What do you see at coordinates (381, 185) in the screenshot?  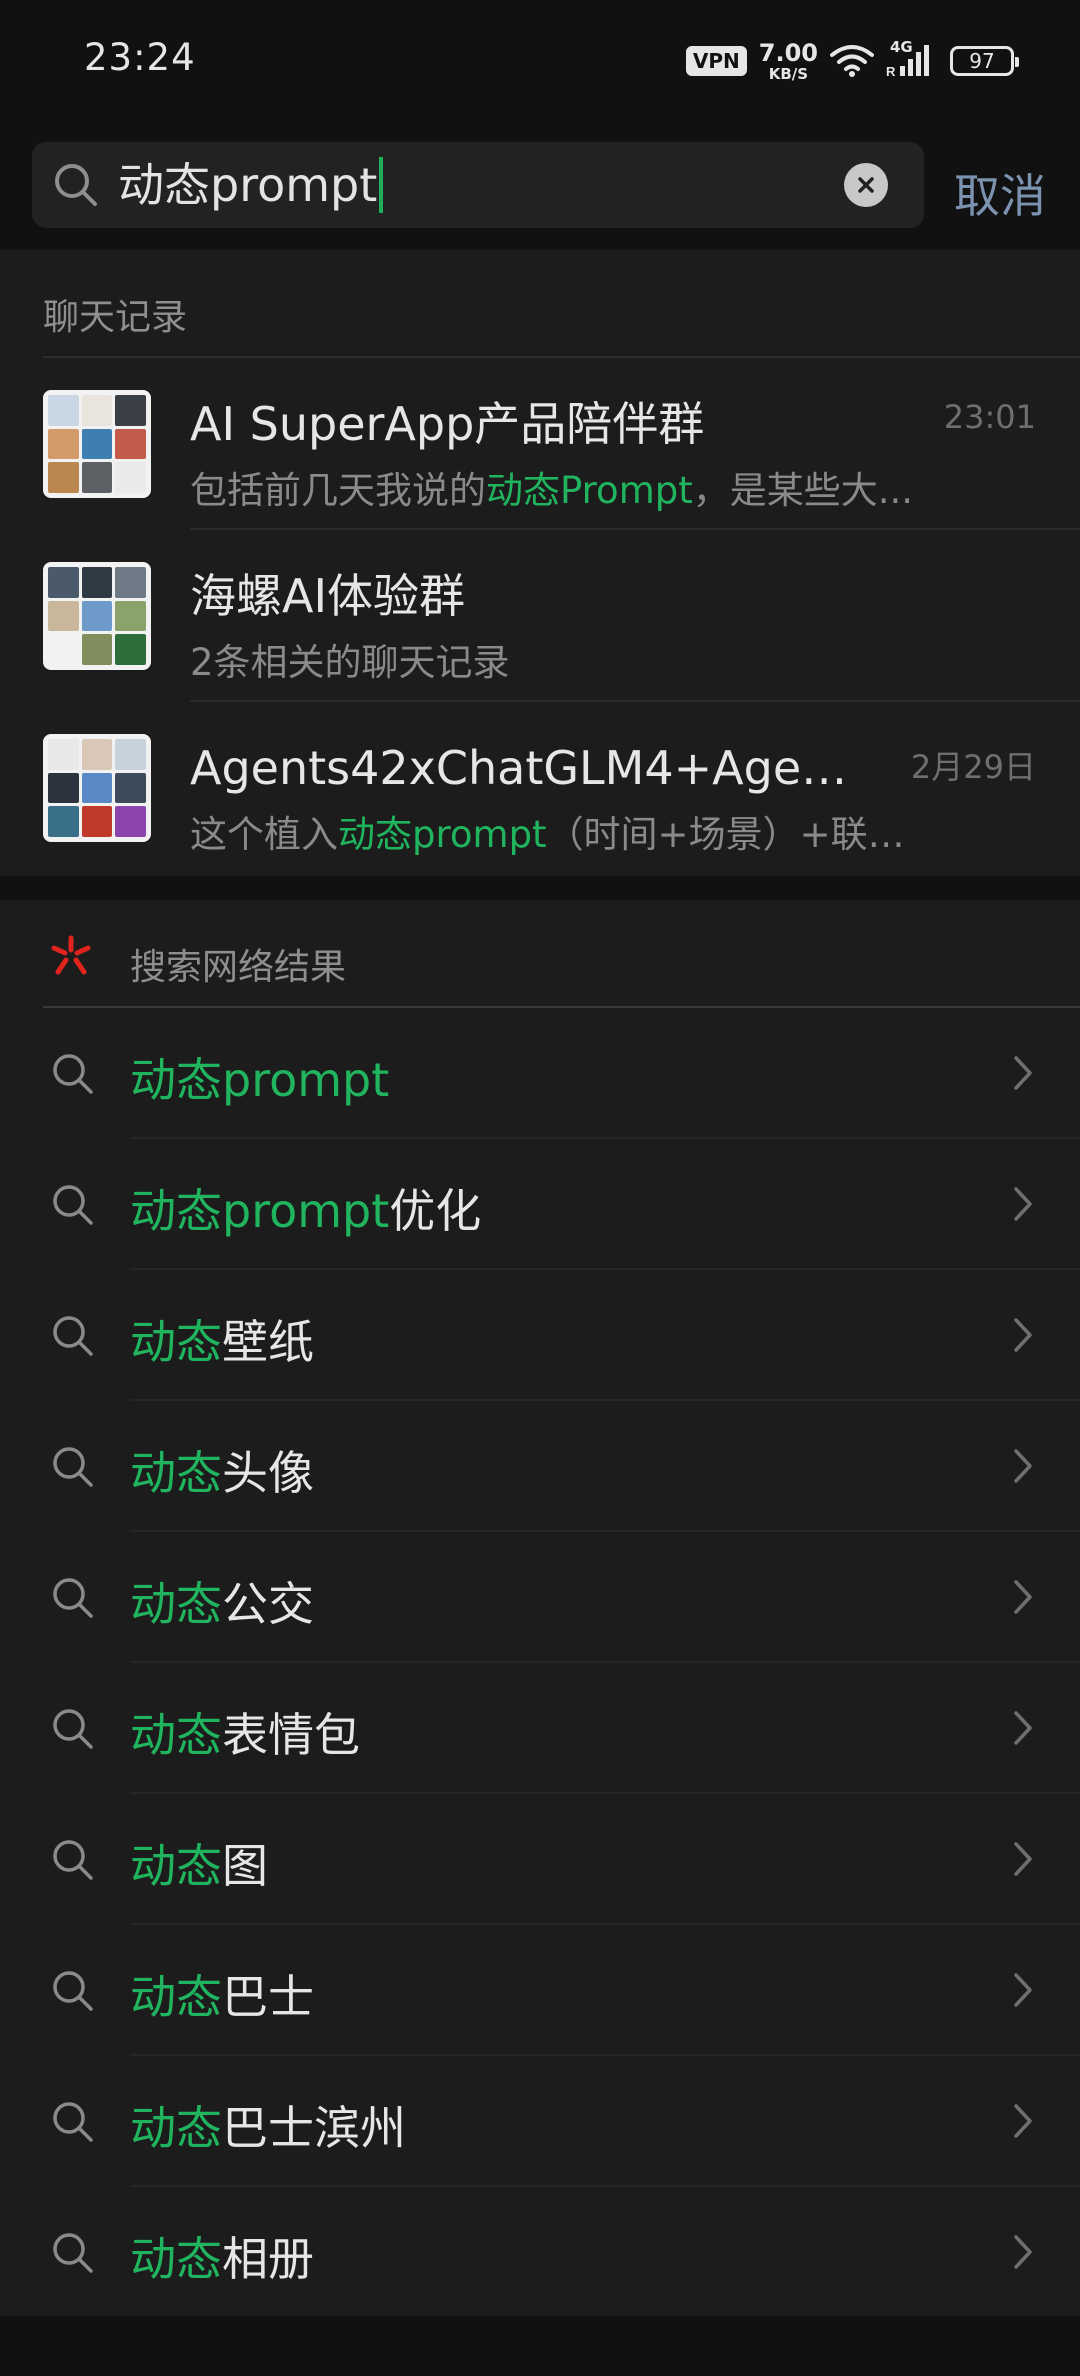 I see `text-caret` at bounding box center [381, 185].